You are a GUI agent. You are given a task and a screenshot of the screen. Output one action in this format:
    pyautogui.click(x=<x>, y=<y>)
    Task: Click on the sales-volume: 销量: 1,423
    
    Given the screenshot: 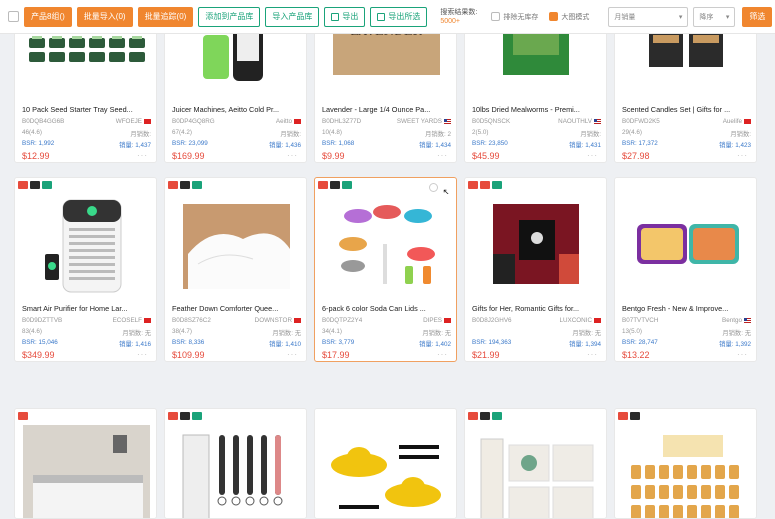 What is the action you would take?
    pyautogui.click(x=735, y=145)
    